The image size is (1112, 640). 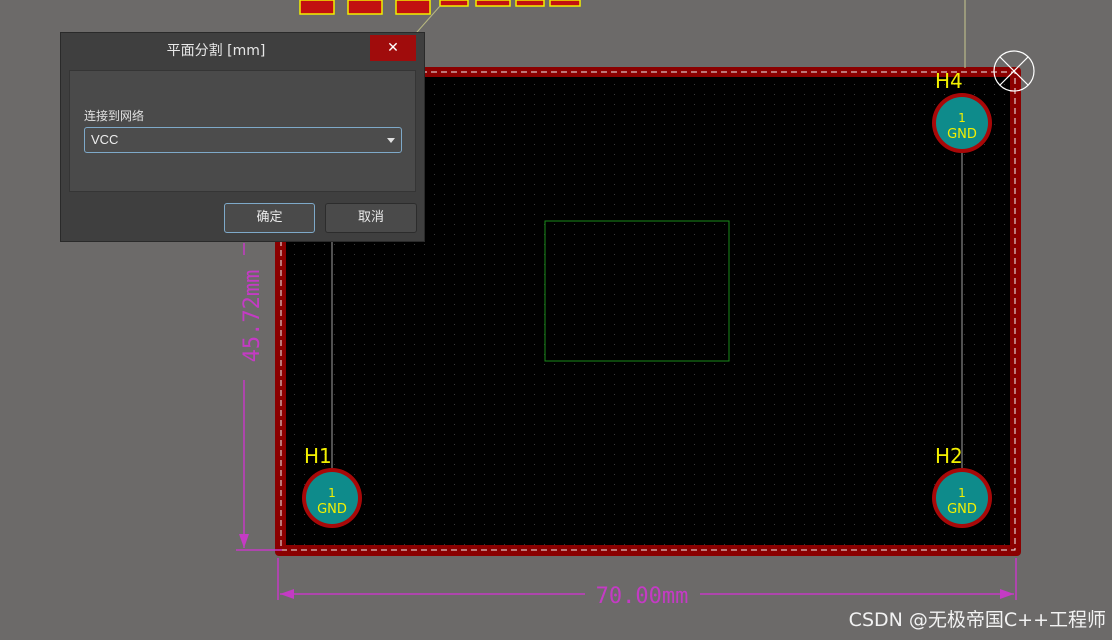 What do you see at coordinates (962, 118) in the screenshot?
I see `h4-pin: 1` at bounding box center [962, 118].